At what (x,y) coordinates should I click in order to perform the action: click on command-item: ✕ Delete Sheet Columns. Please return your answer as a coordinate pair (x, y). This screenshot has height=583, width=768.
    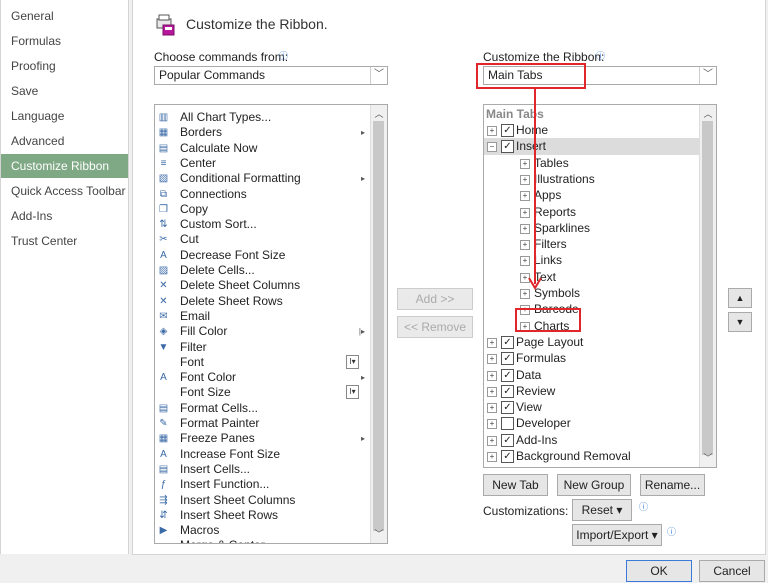
    Looking at the image, I should click on (263, 285).